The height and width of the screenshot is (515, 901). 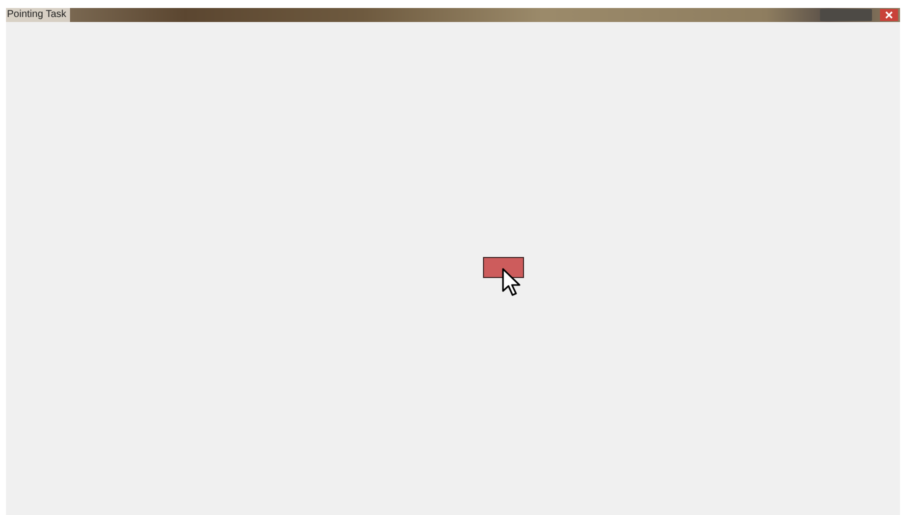 I want to click on close-button, so click(x=889, y=15).